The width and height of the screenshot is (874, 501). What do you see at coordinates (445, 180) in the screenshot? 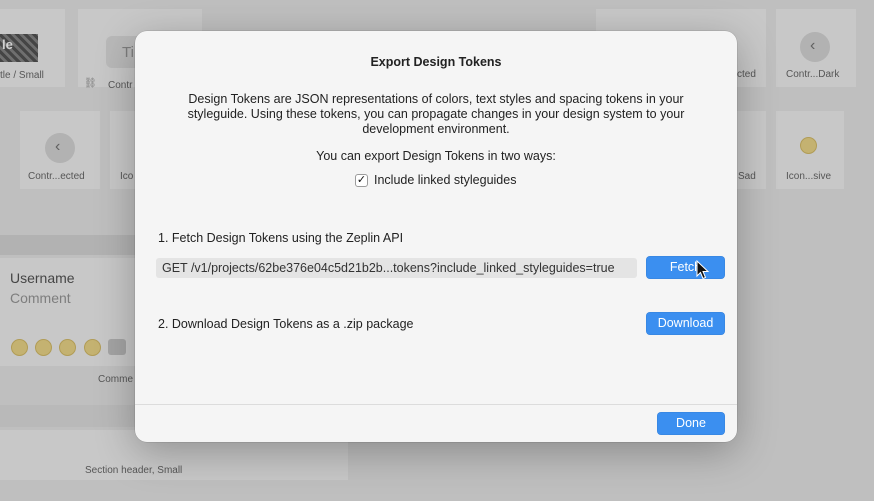
I see `include-linked-label: Include linked styleguides` at bounding box center [445, 180].